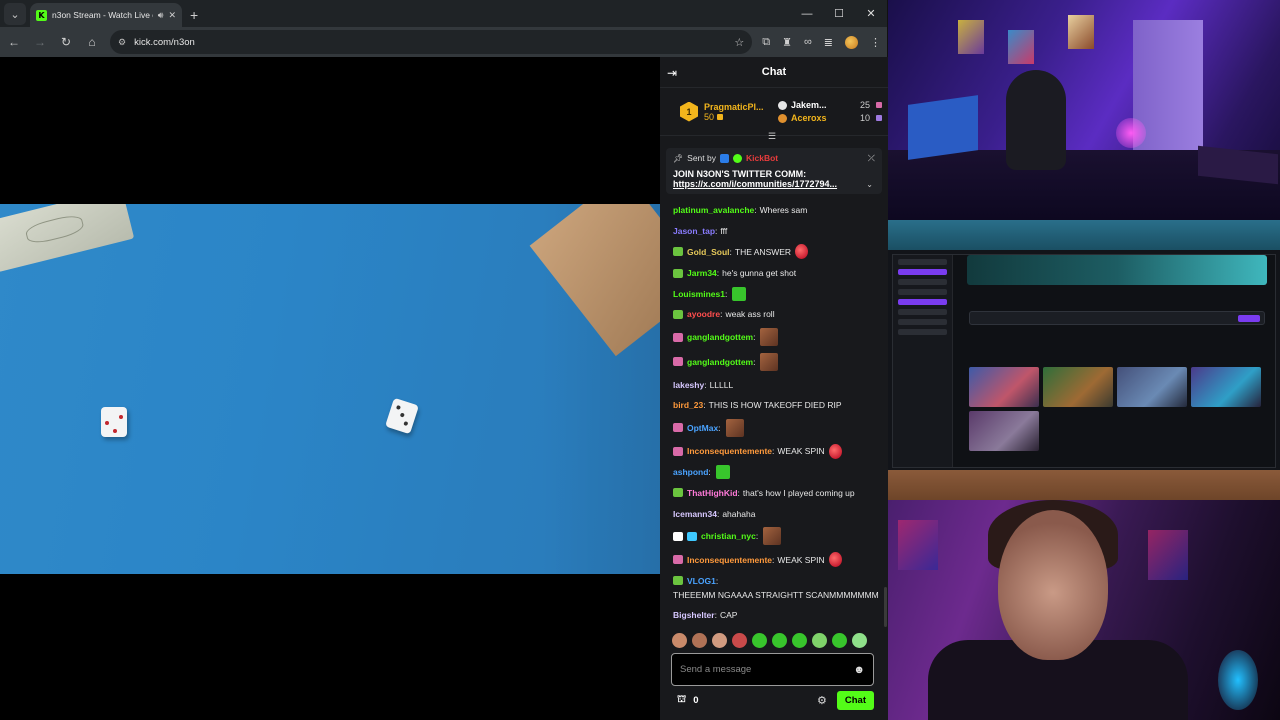 This screenshot has width=1280, height=720. I want to click on tab-search-button: ⌄, so click(15, 14).